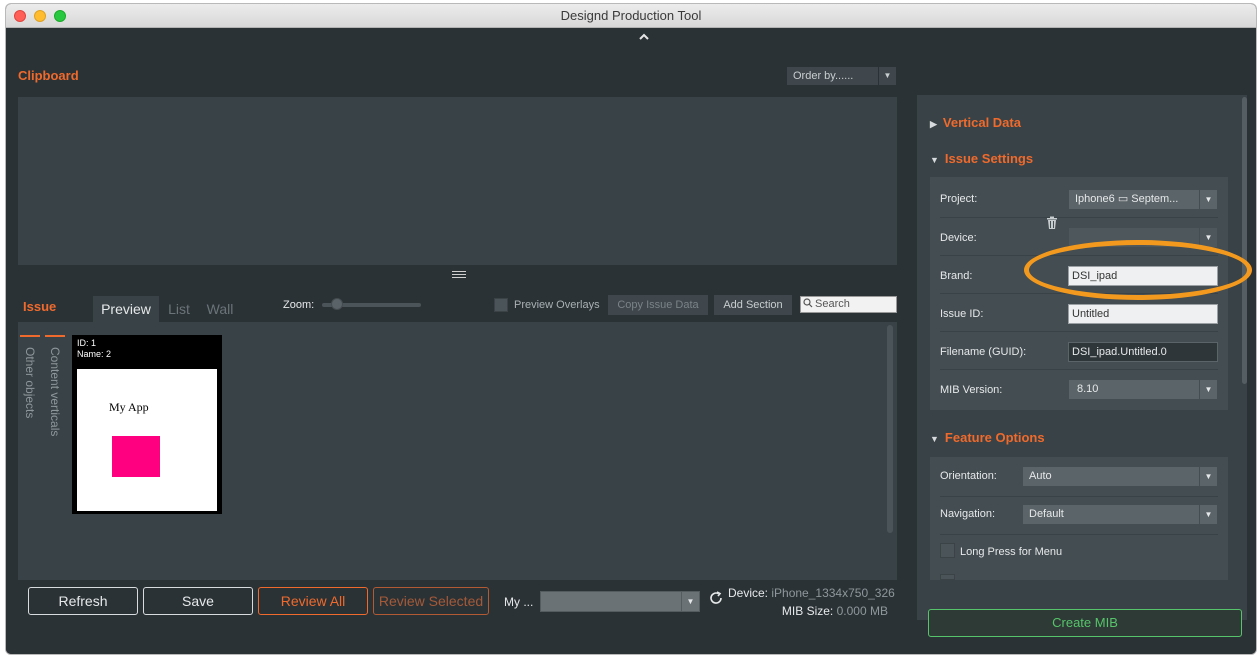 This screenshot has height=660, width=1260. I want to click on mib-size-value: 0.000 MB, so click(862, 611).